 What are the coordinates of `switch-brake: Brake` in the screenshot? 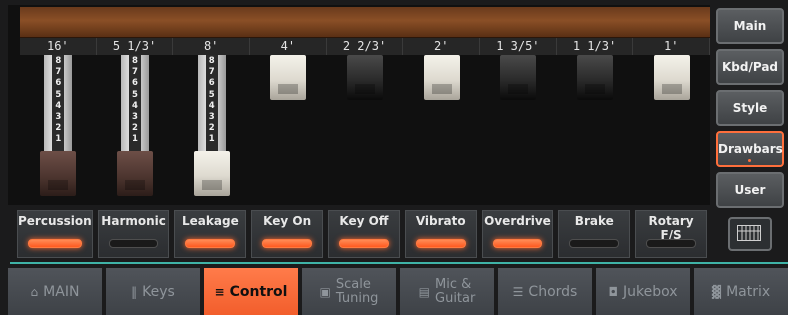 It's located at (594, 234).